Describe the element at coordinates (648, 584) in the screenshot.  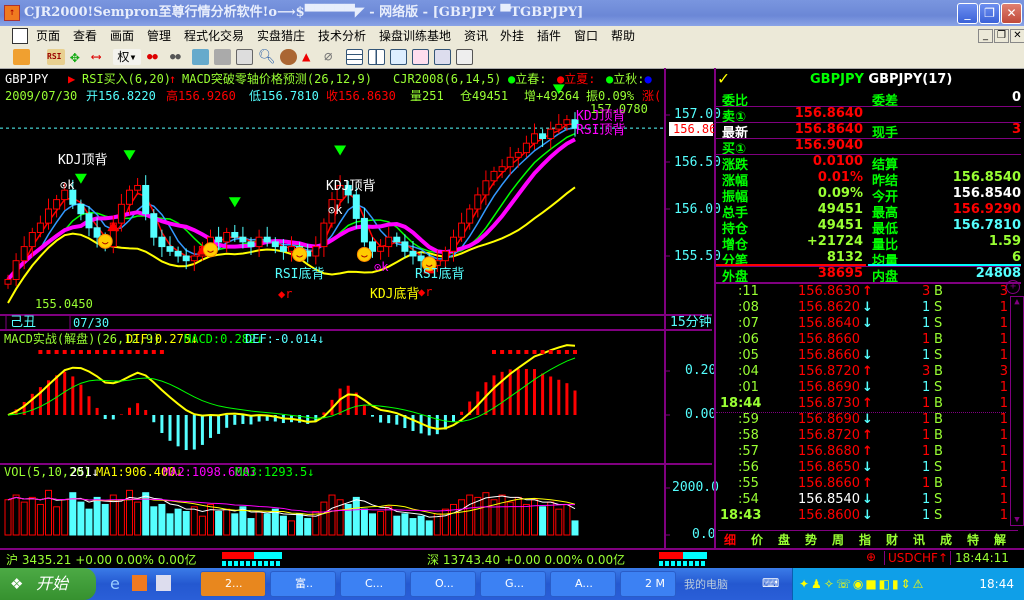
I see `task-7: 2 M` at that location.